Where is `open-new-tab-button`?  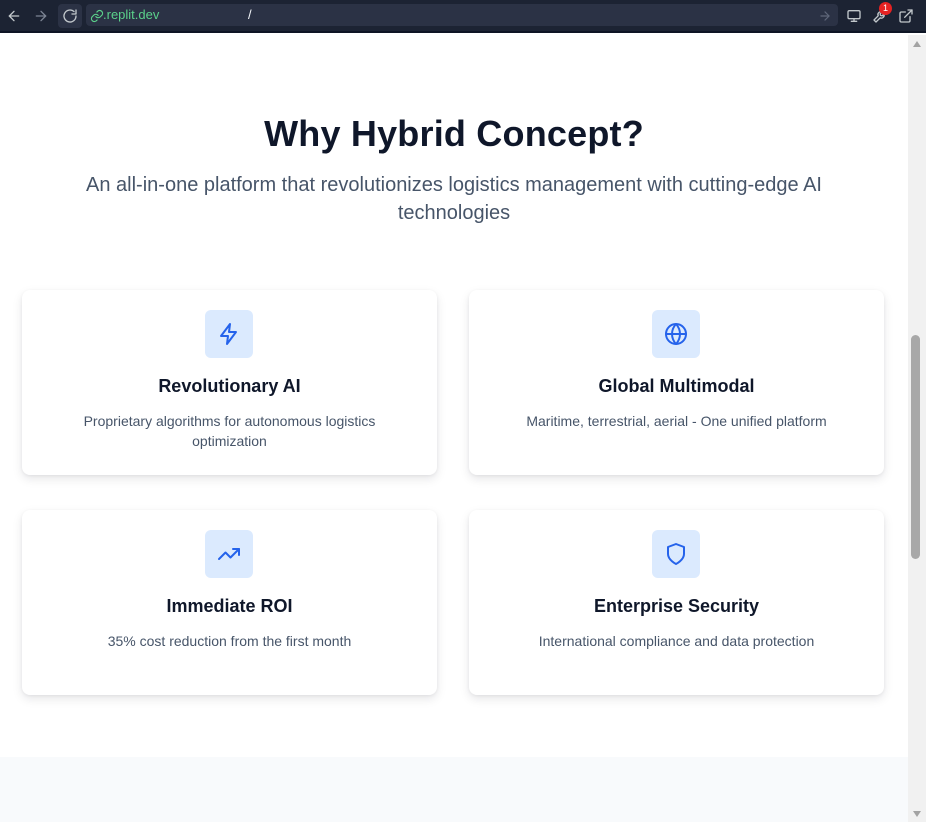
open-new-tab-button is located at coordinates (906, 16).